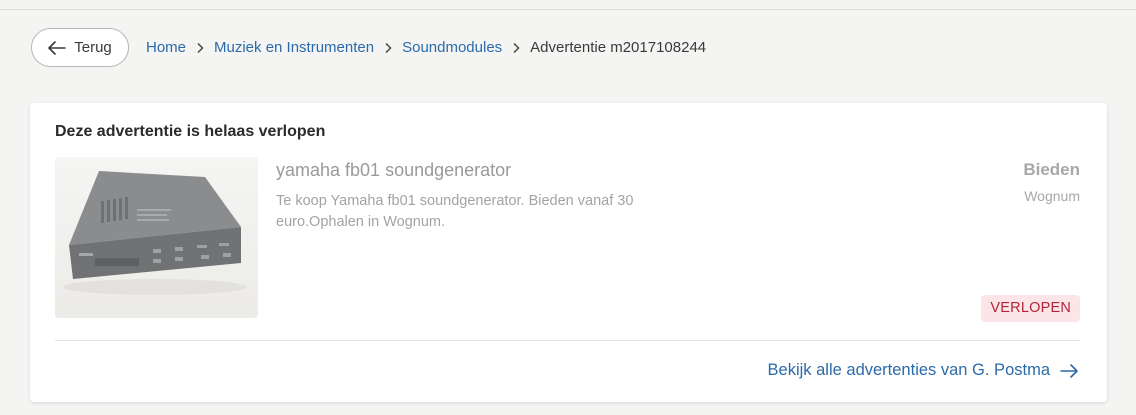 The image size is (1136, 415). What do you see at coordinates (618, 47) in the screenshot?
I see `breadcrumb-current: Advertentie m2017108244` at bounding box center [618, 47].